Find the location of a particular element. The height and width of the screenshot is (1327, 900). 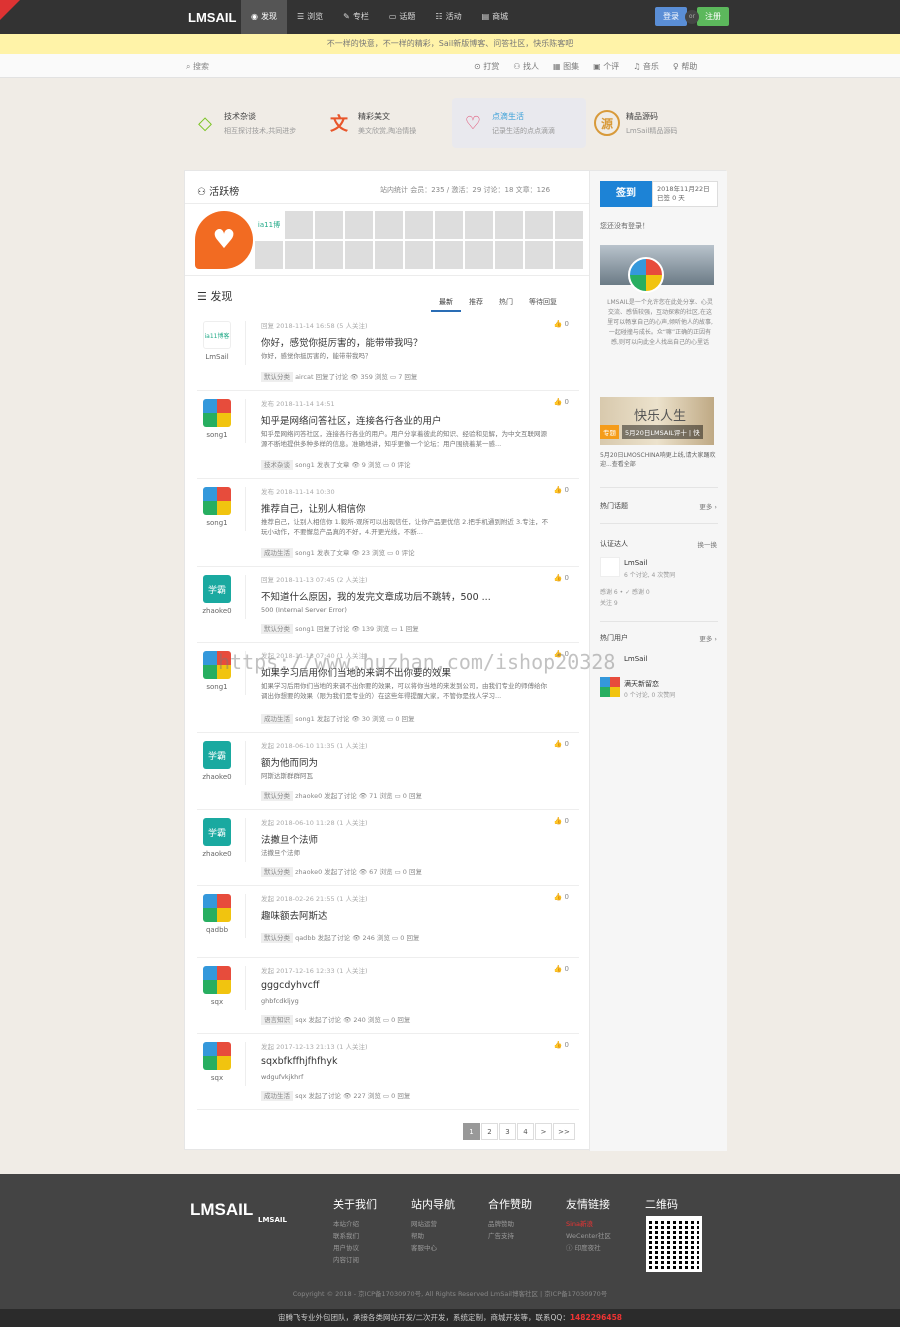

user-name: sqx is located at coordinates (217, 1078).